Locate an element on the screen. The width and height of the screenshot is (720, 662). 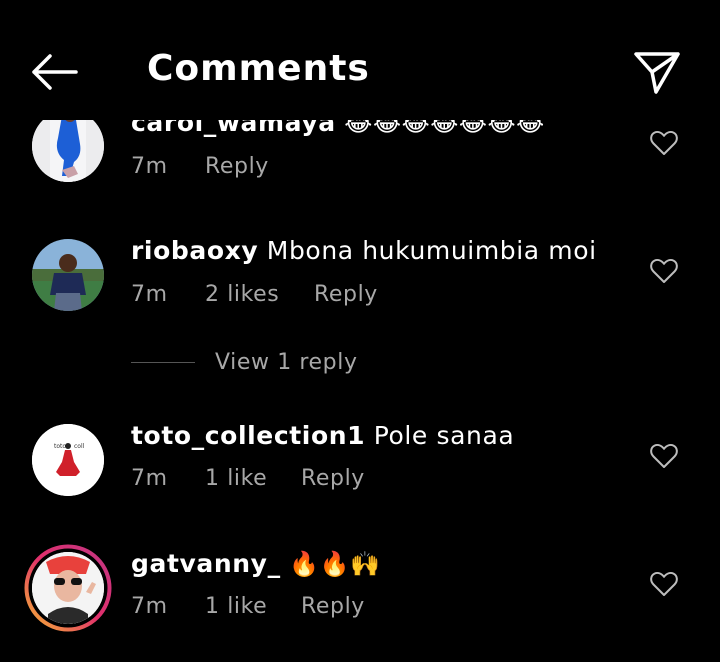
avatar-image: toto coll is located at coordinates (68, 460).